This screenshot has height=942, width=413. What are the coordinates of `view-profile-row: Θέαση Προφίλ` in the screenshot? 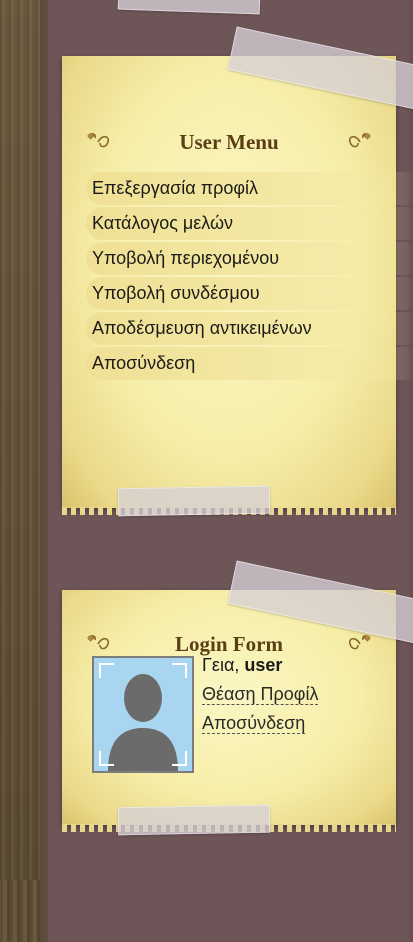 It's located at (260, 695).